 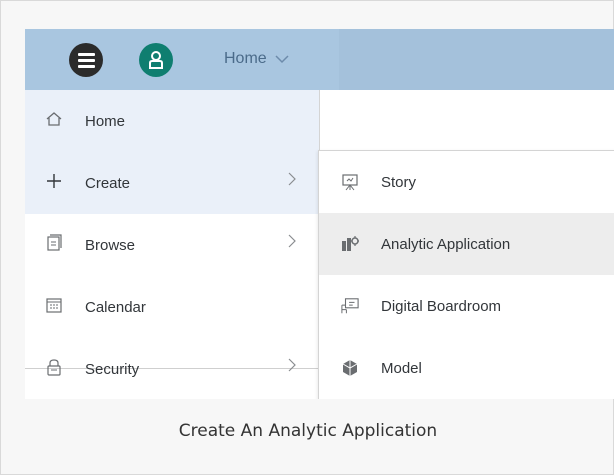 What do you see at coordinates (54, 367) in the screenshot?
I see `lock-icon` at bounding box center [54, 367].